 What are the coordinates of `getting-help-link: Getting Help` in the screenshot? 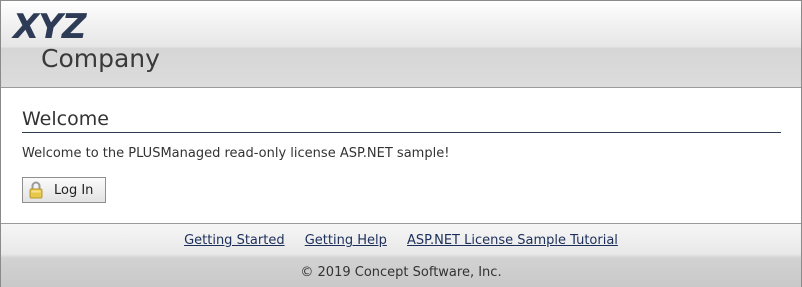 It's located at (346, 240).